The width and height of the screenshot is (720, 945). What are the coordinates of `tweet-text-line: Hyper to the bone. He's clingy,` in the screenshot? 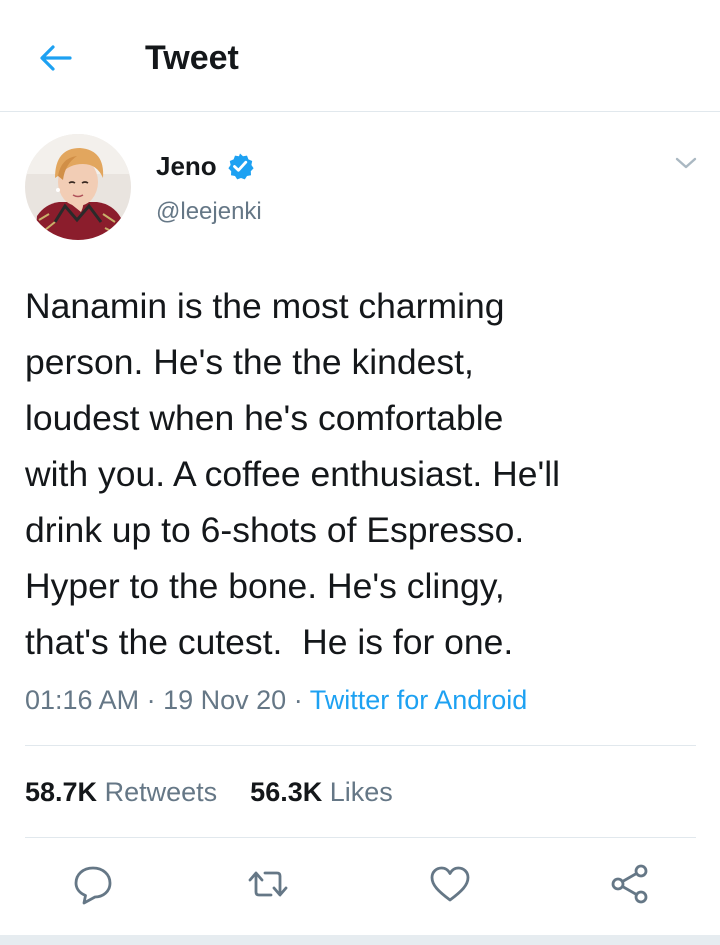 It's located at (265, 586).